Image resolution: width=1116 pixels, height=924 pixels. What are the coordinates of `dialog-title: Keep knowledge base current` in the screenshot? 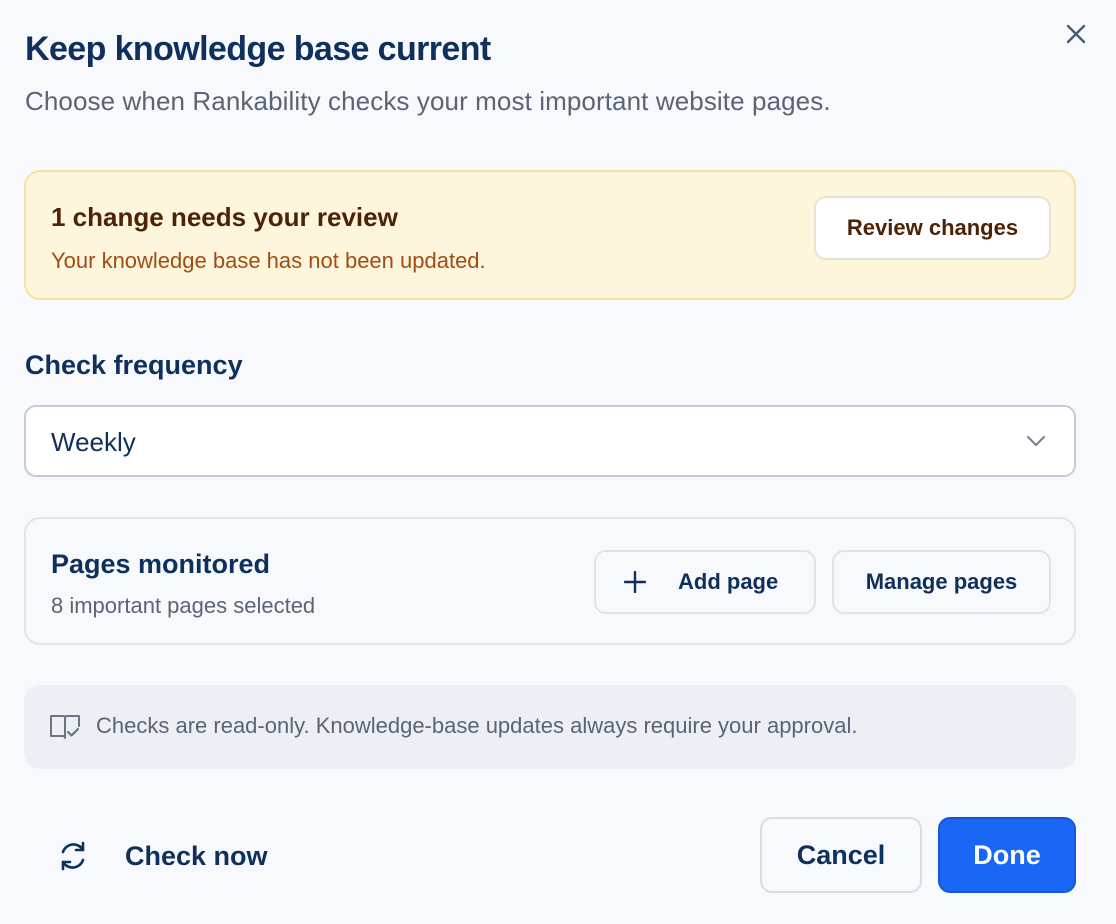 It's located at (258, 49).